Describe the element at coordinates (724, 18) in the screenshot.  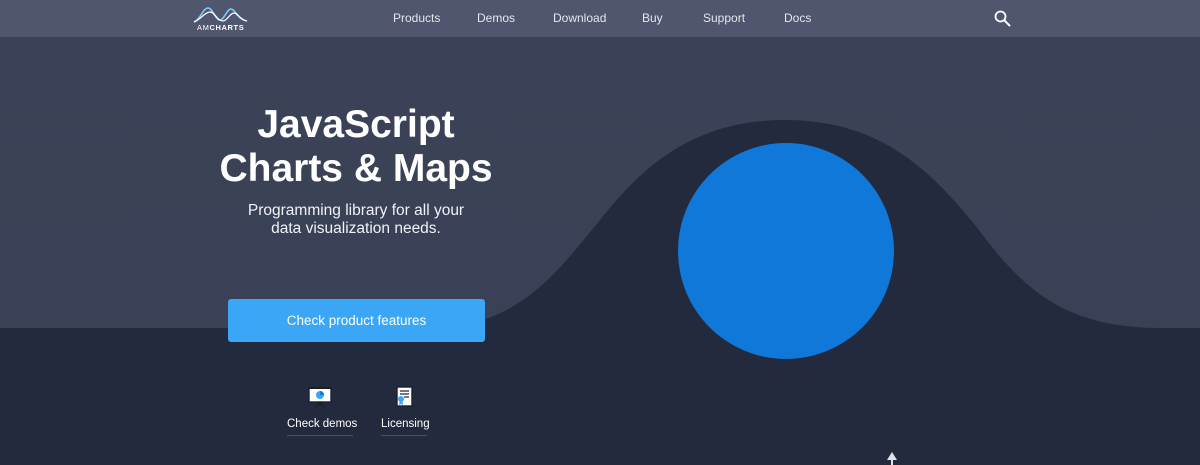
I see `nav-support: Support` at that location.